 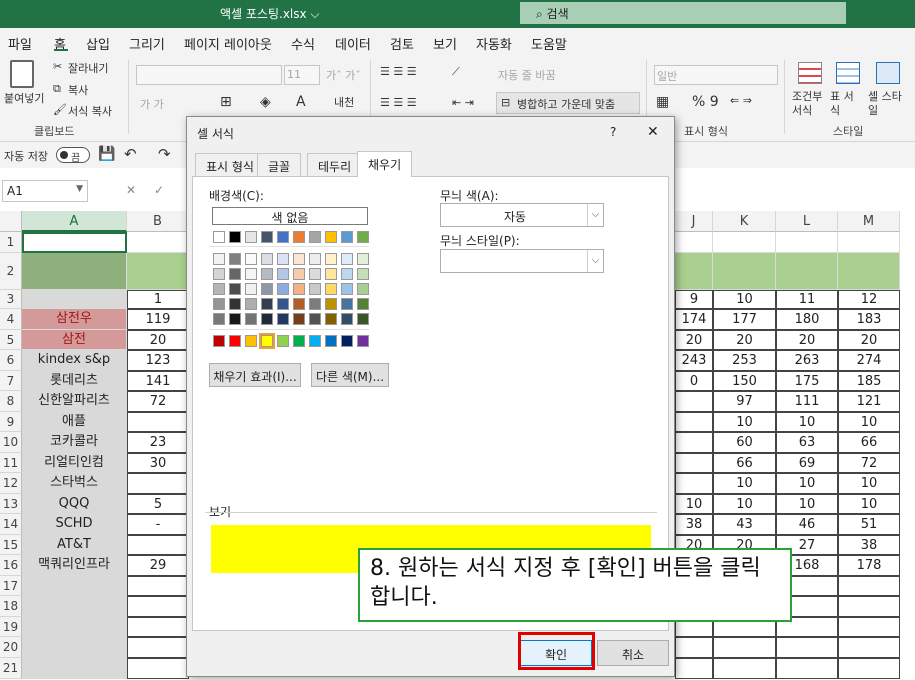 I want to click on help-button: ?, so click(x=613, y=132).